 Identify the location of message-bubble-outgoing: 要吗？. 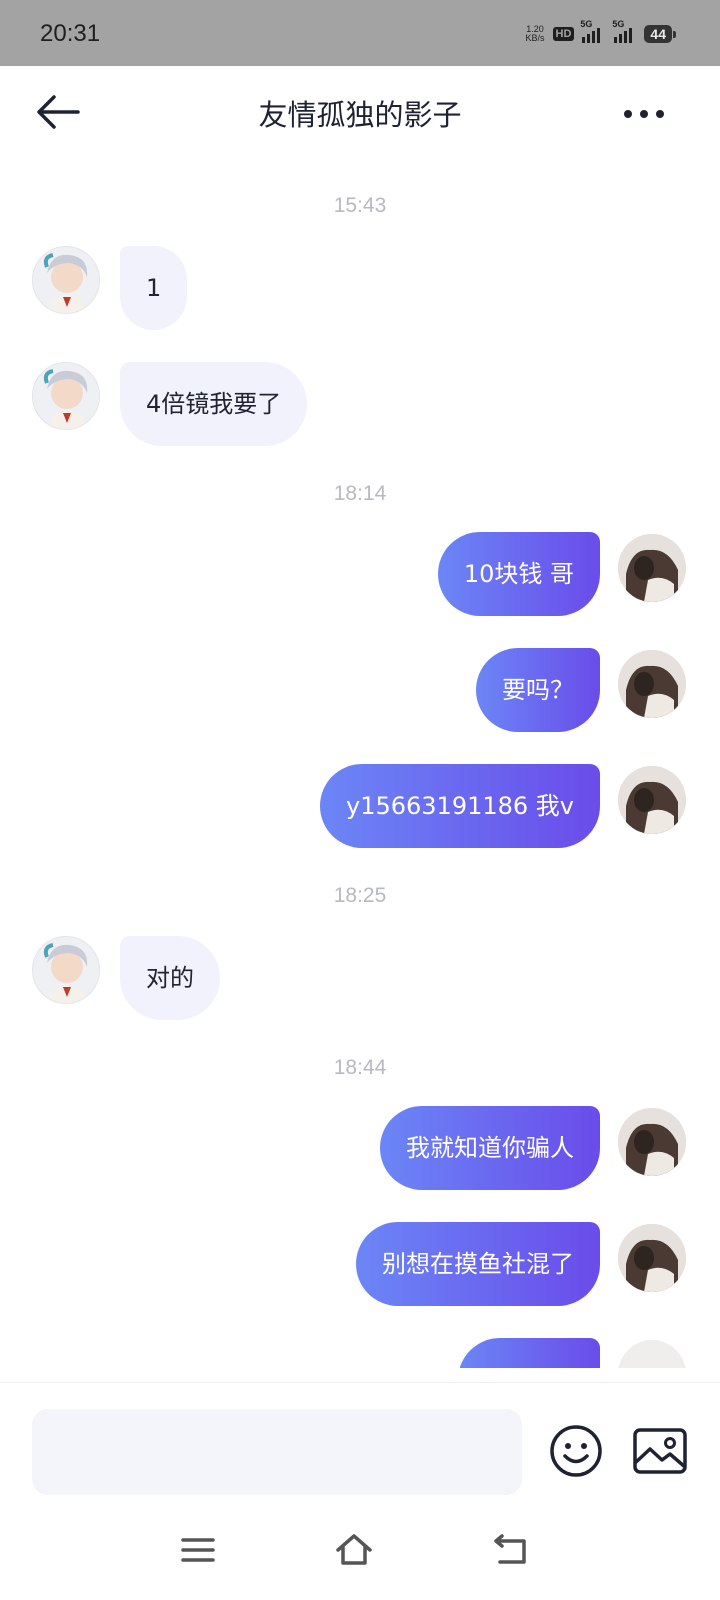
(538, 690).